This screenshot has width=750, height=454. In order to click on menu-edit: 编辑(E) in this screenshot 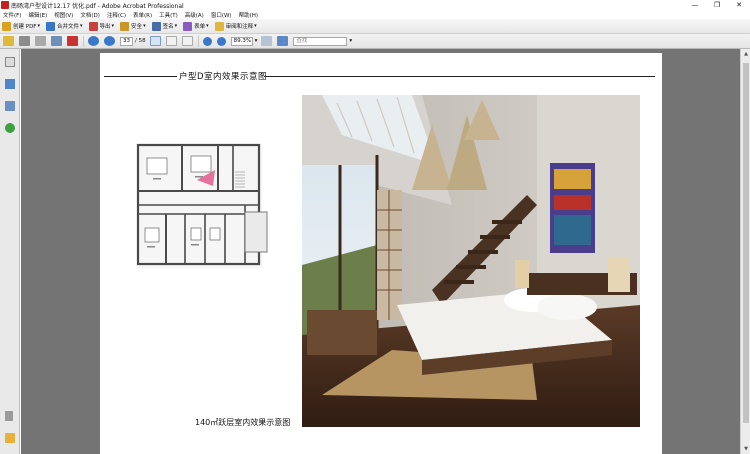, I will do `click(37, 15)`.